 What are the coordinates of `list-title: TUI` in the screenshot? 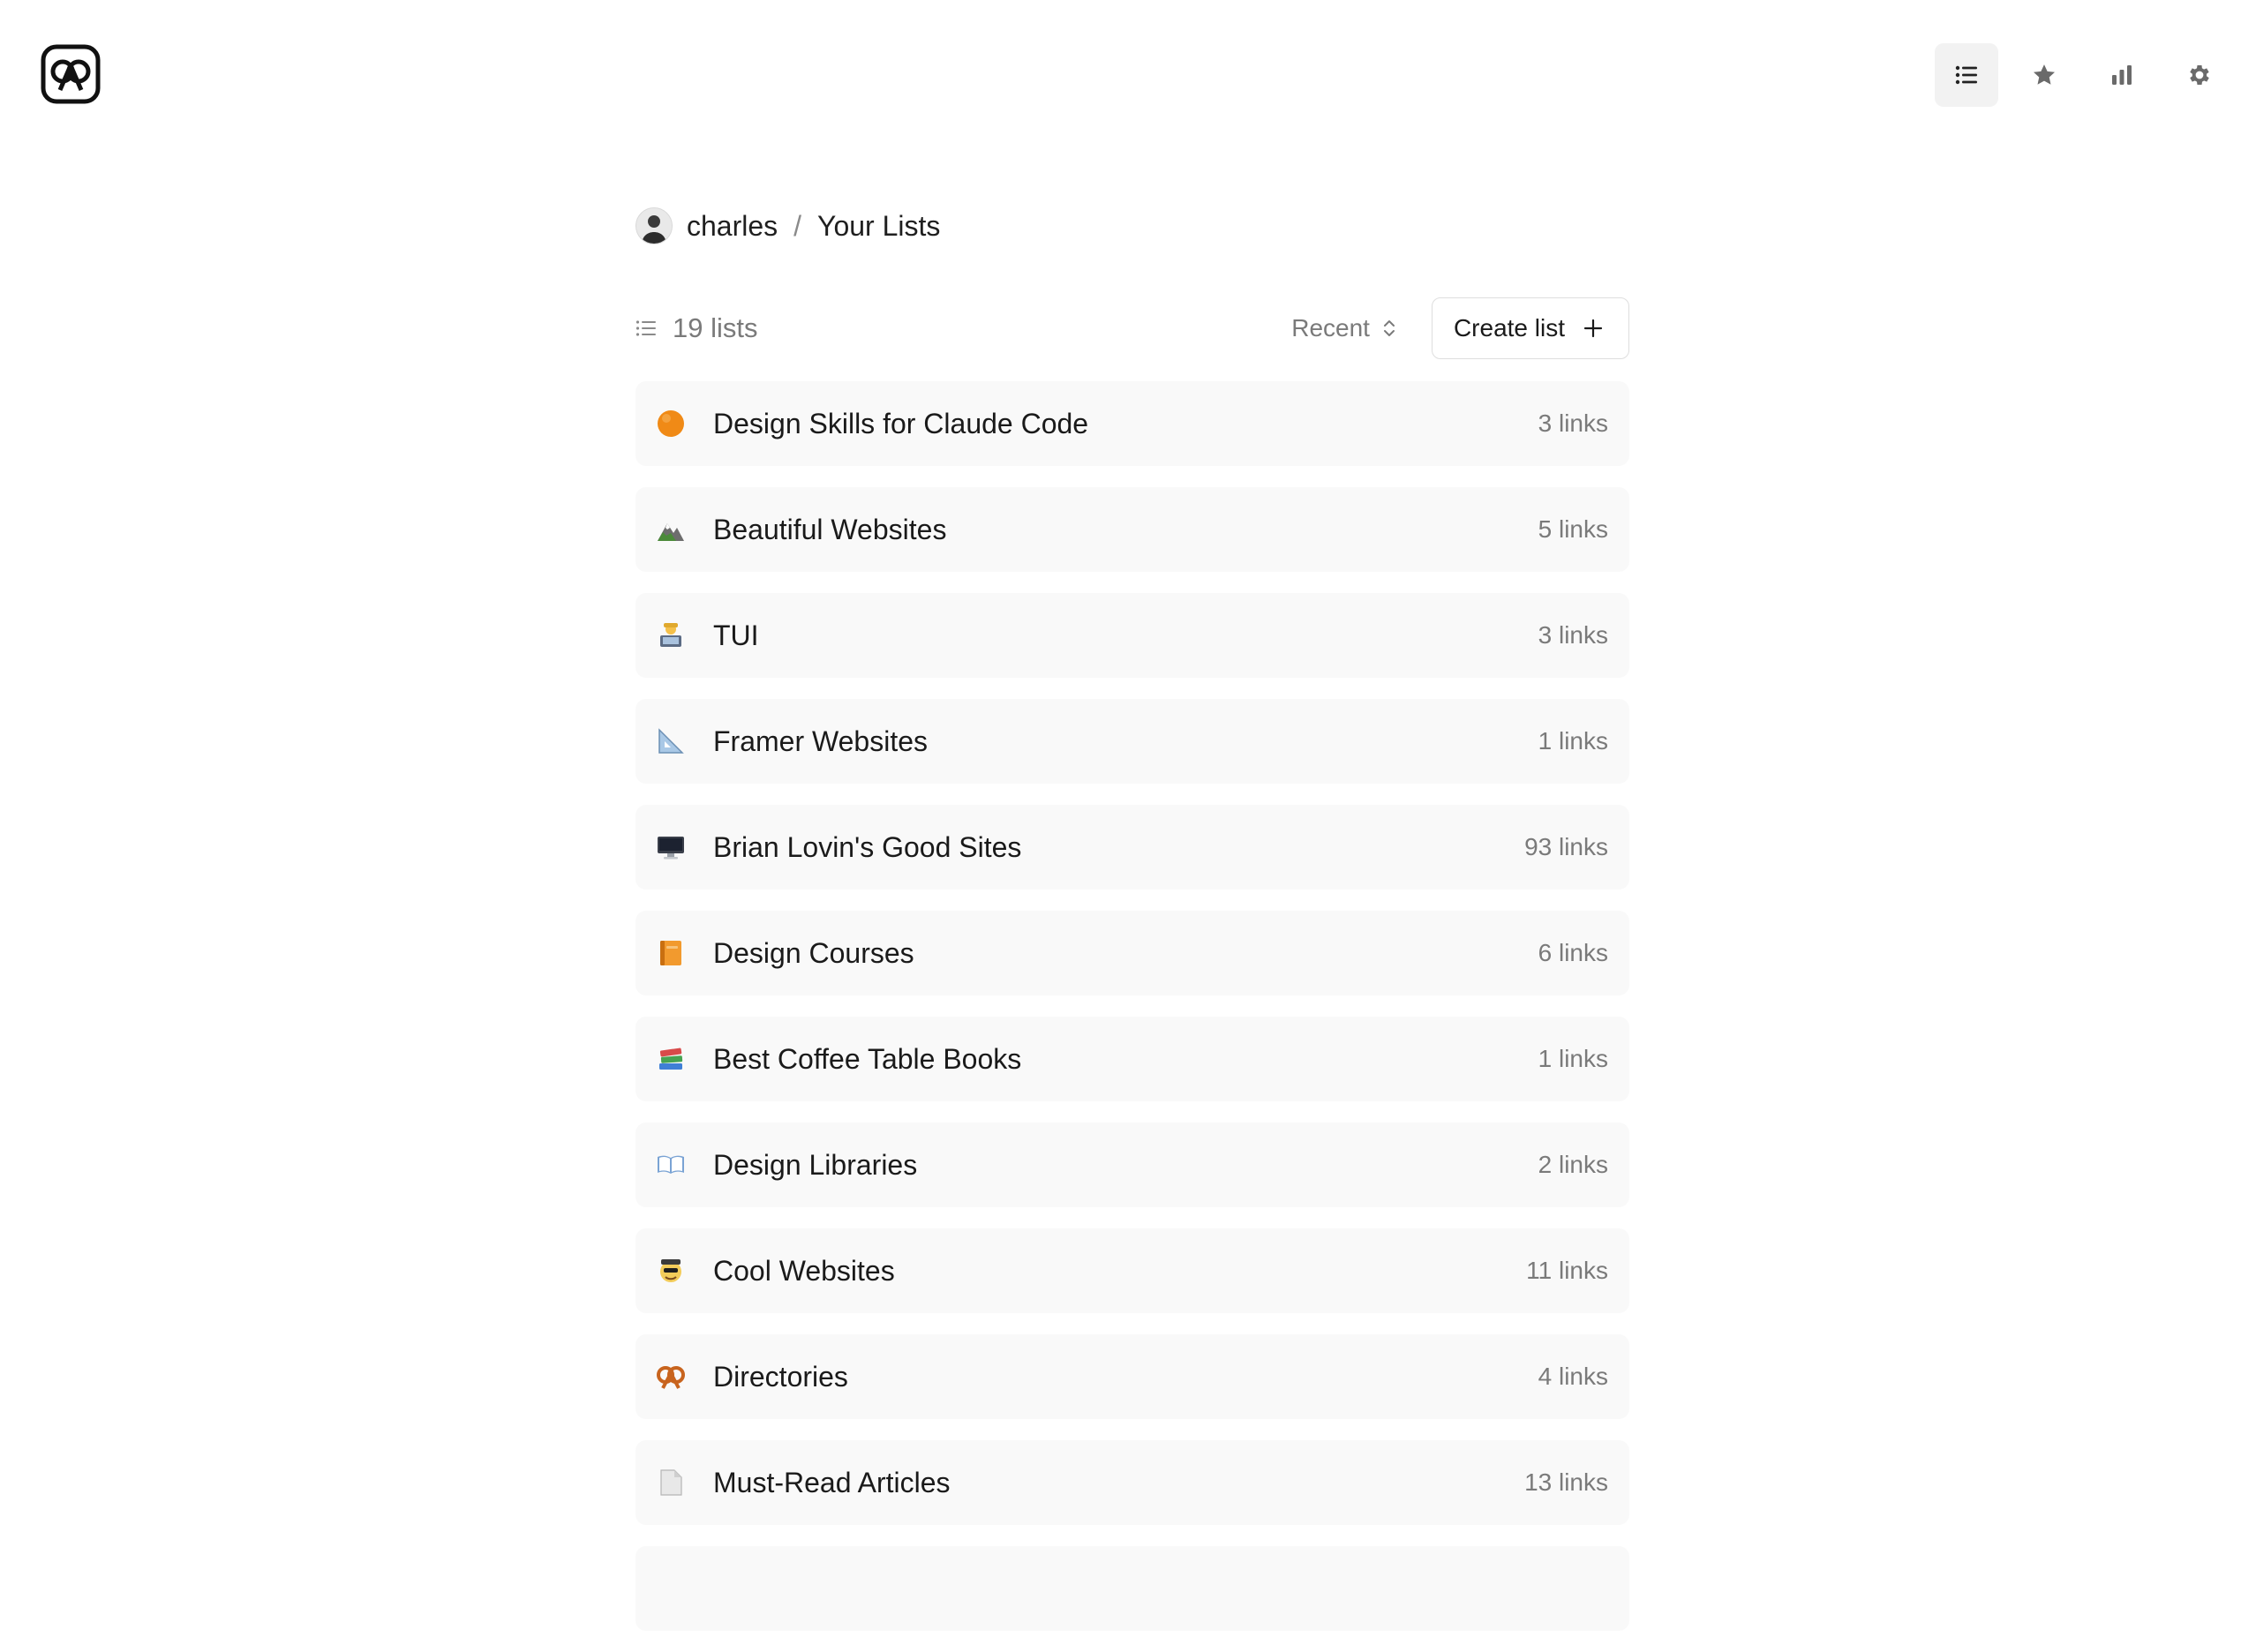 It's located at (736, 635).